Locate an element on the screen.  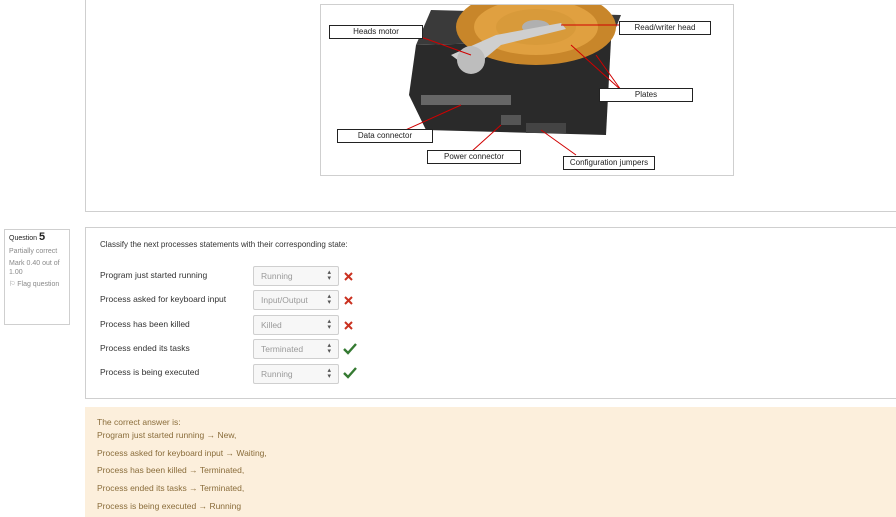
flag-icon: ⚐ is located at coordinates (12, 284).